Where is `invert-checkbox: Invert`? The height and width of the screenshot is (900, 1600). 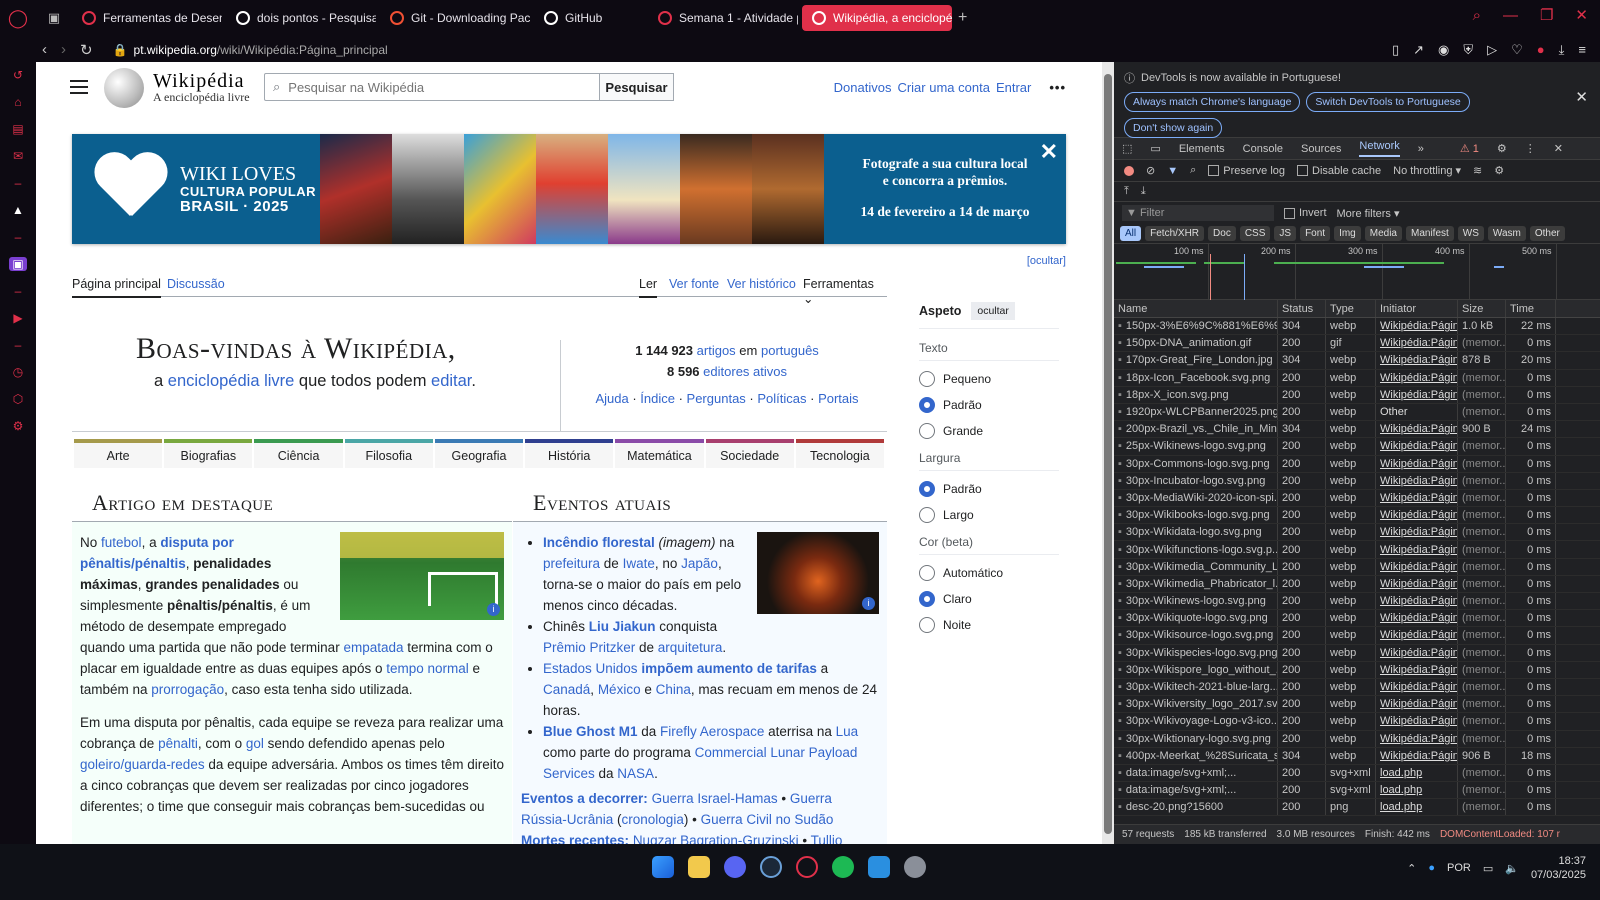 invert-checkbox: Invert is located at coordinates (1305, 213).